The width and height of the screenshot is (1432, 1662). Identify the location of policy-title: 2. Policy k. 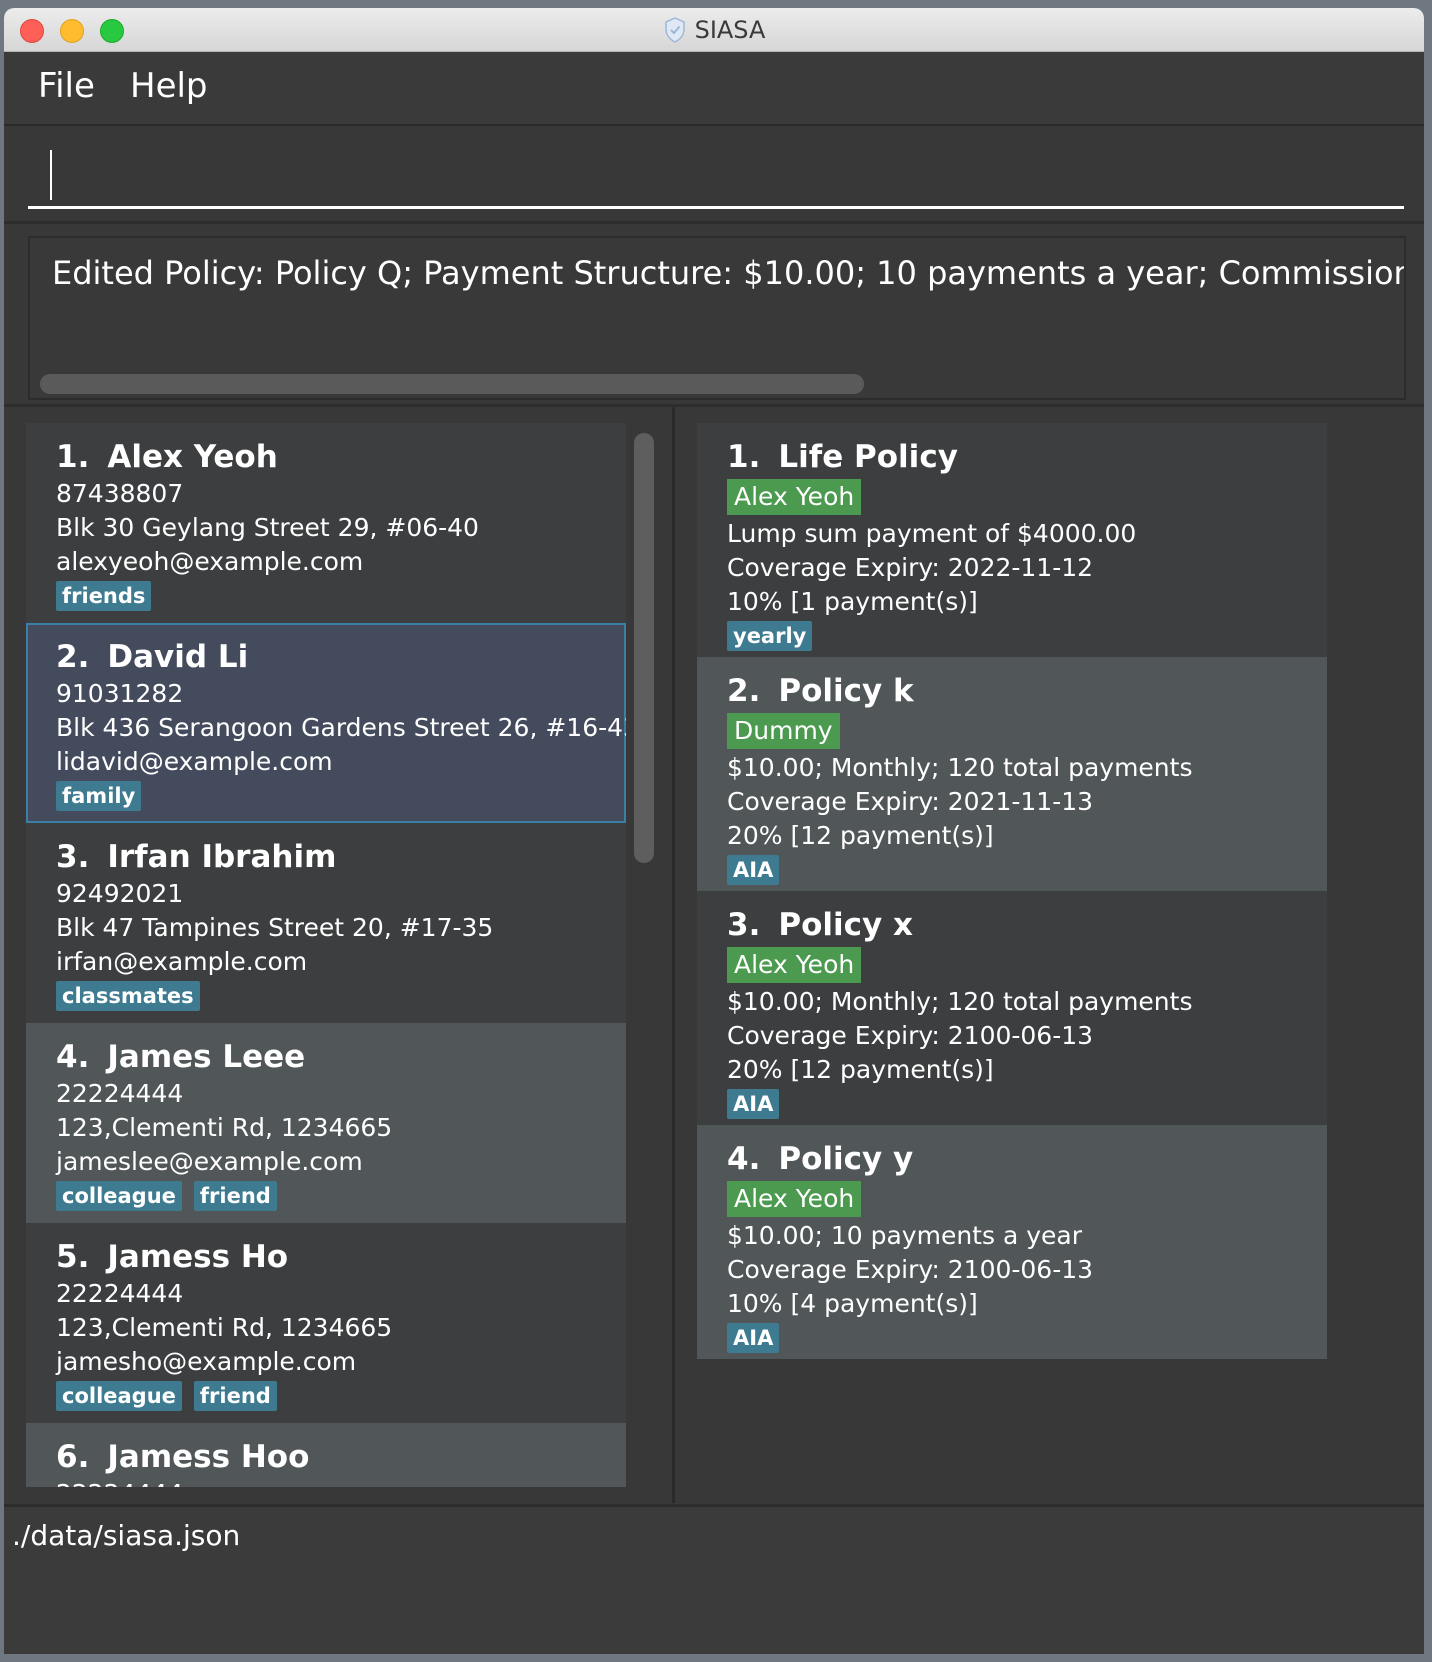
(1026, 691).